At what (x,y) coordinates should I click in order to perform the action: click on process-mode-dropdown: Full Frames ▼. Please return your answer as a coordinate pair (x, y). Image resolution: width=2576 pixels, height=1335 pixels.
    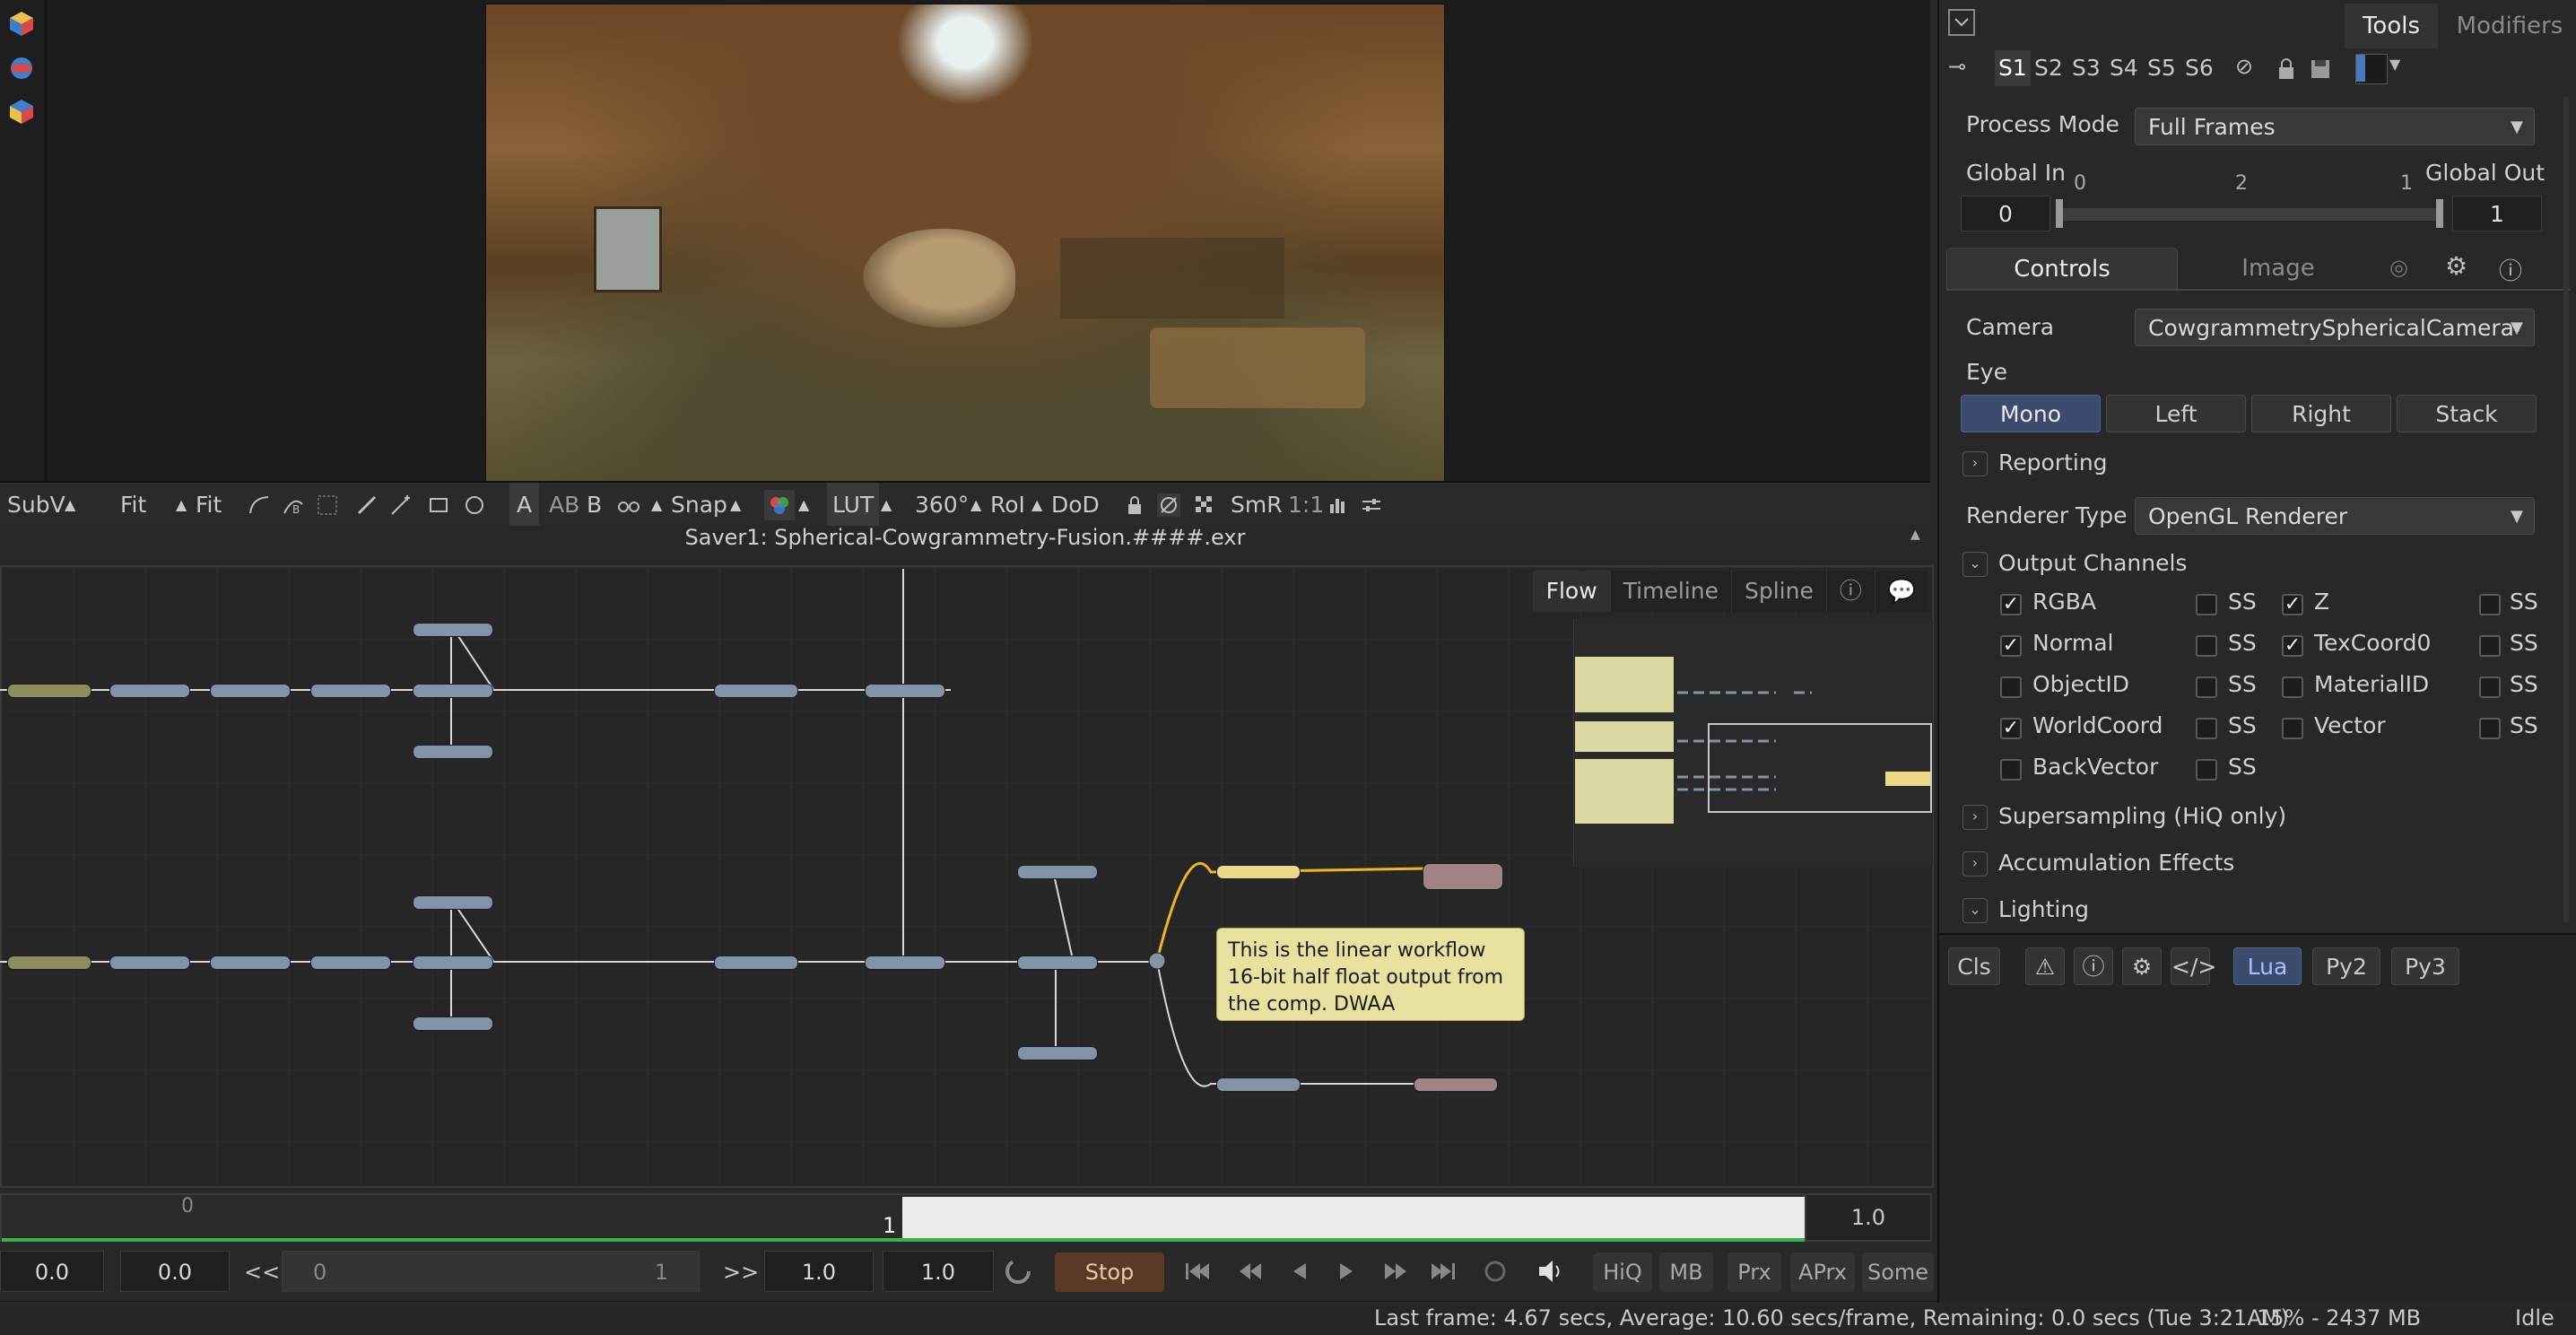
    Looking at the image, I should click on (2335, 126).